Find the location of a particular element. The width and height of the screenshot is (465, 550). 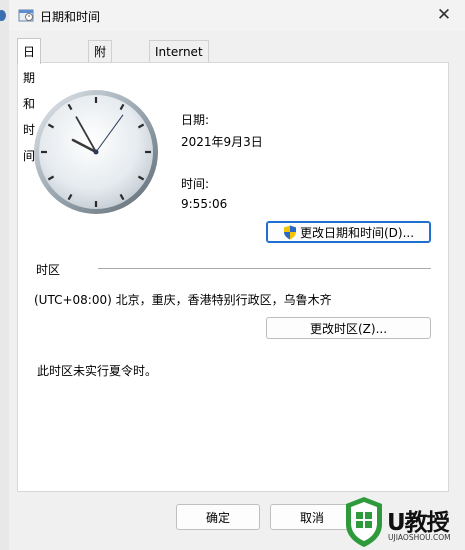

watermark-url: UJIAOSHOU.COM is located at coordinates (419, 537).